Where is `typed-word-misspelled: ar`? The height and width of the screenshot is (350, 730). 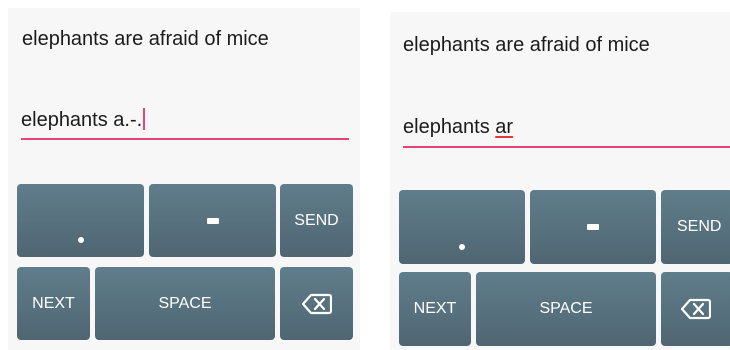 typed-word-misspelled: ar is located at coordinates (504, 127).